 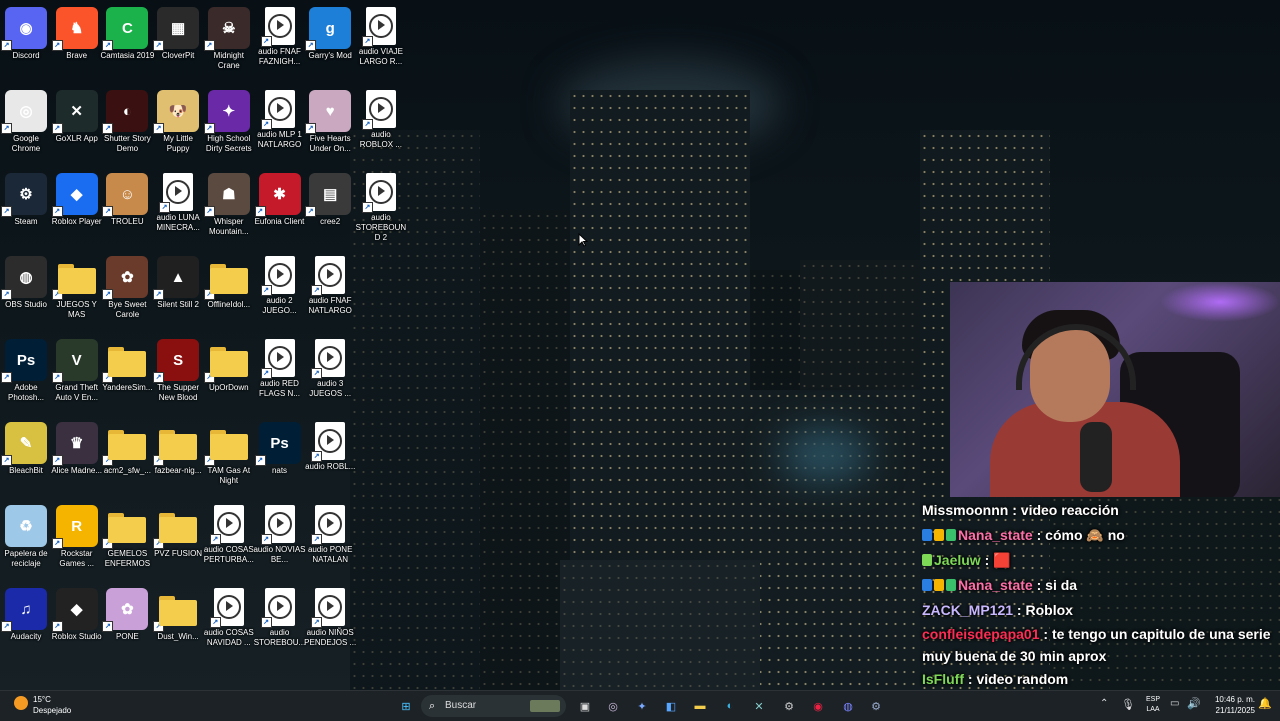 What do you see at coordinates (848, 706) in the screenshot?
I see `discord-icon: ◍` at bounding box center [848, 706].